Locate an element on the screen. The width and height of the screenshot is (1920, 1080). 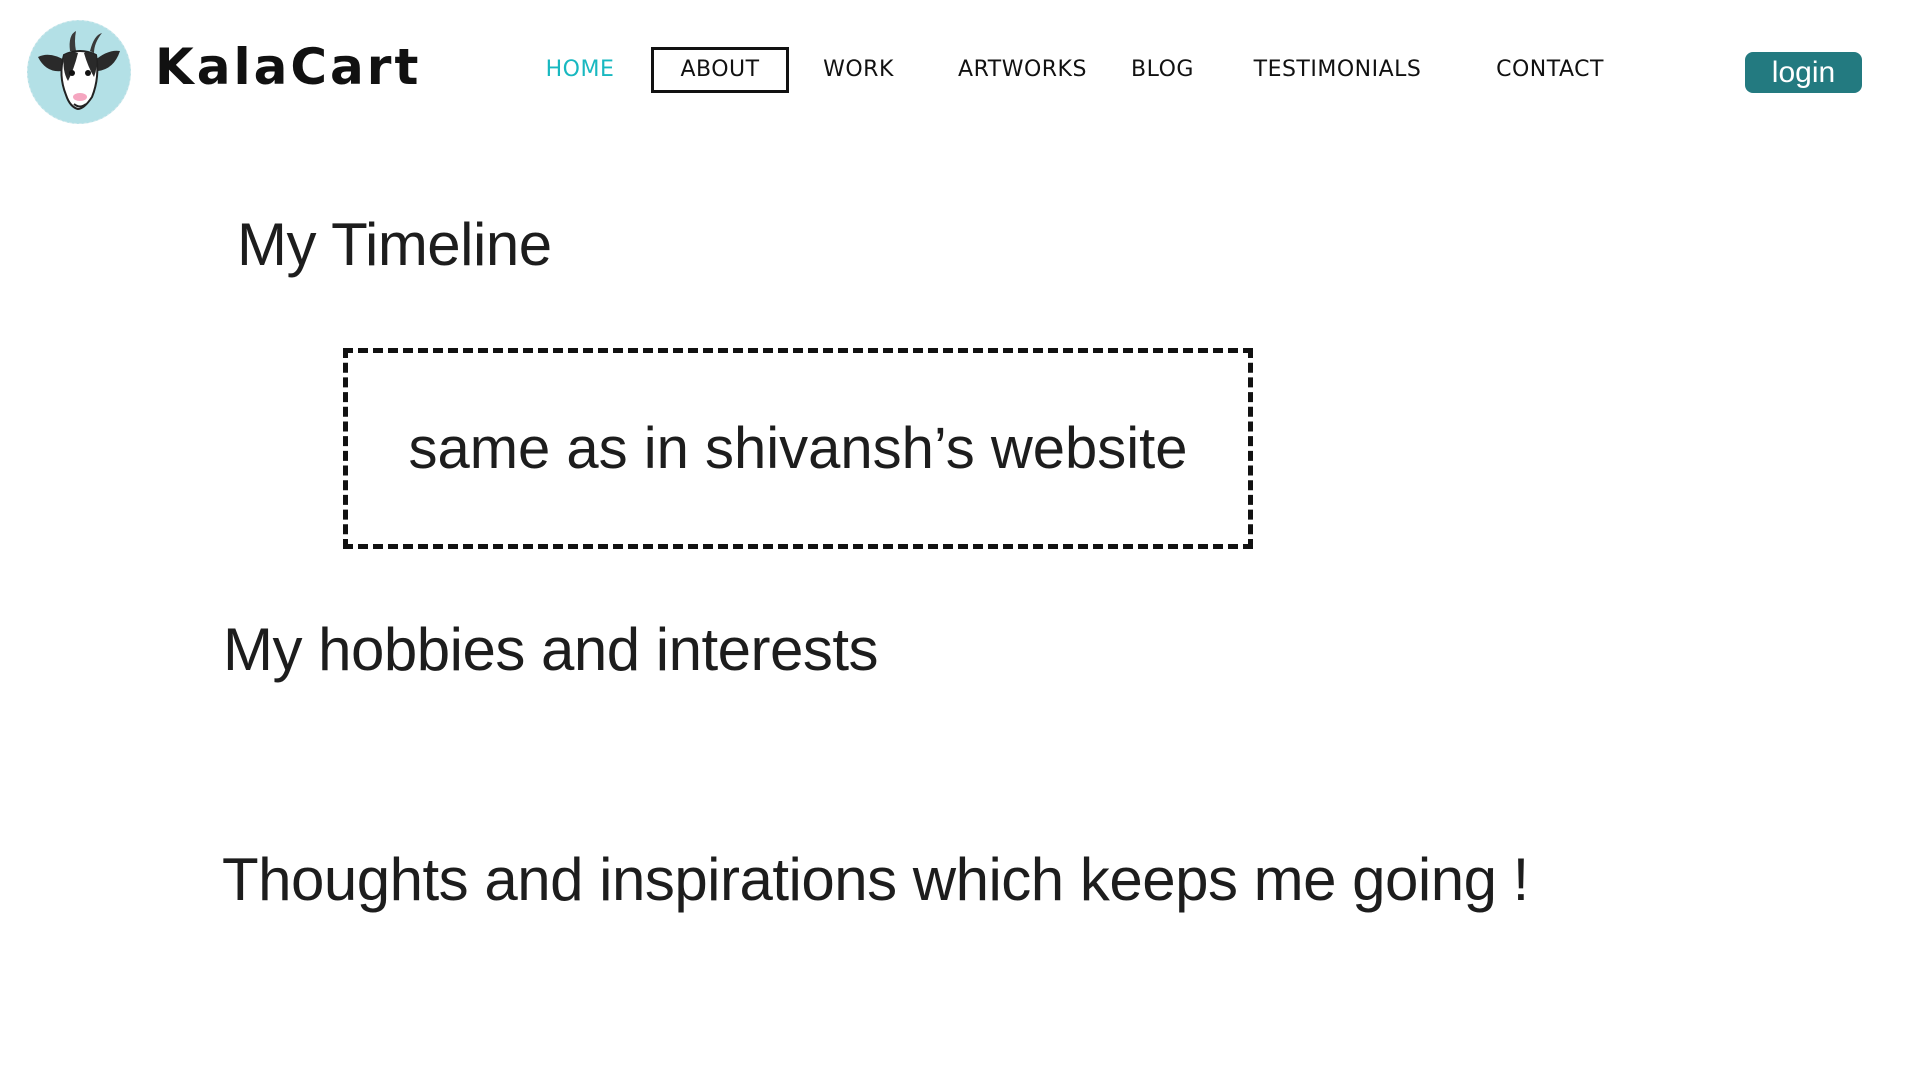
timeline-placeholder-box: same as in shivansh’s website is located at coordinates (798, 448).